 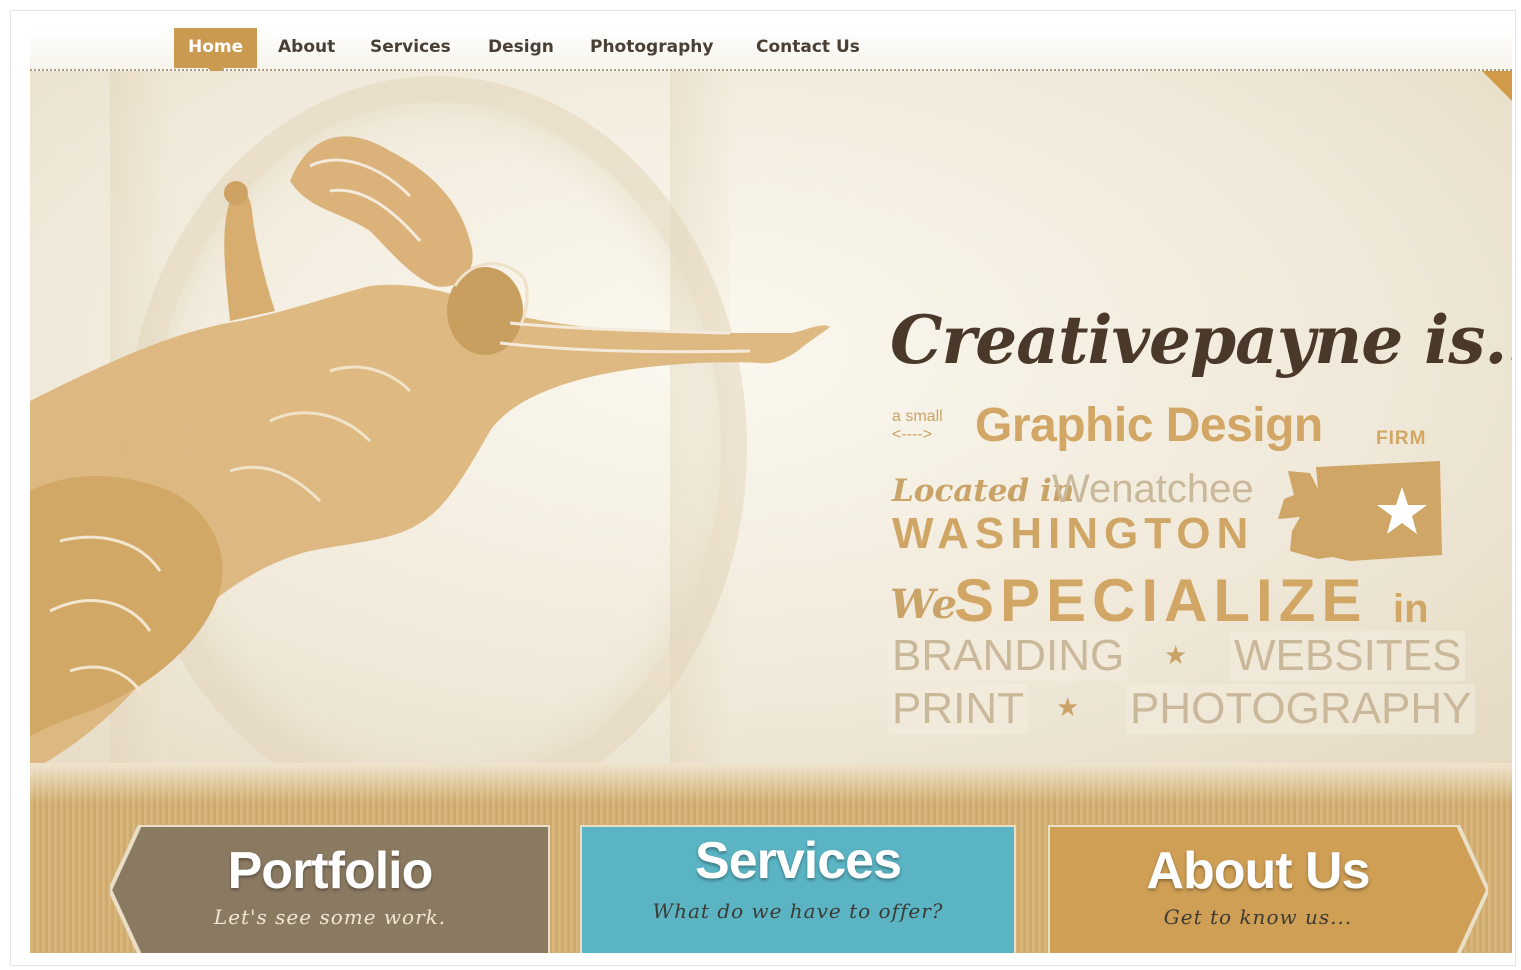 I want to click on service-branding: BRANDING, so click(x=1008, y=656).